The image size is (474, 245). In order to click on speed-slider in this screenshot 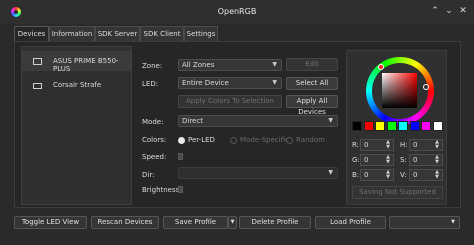, I will do `click(180, 156)`.